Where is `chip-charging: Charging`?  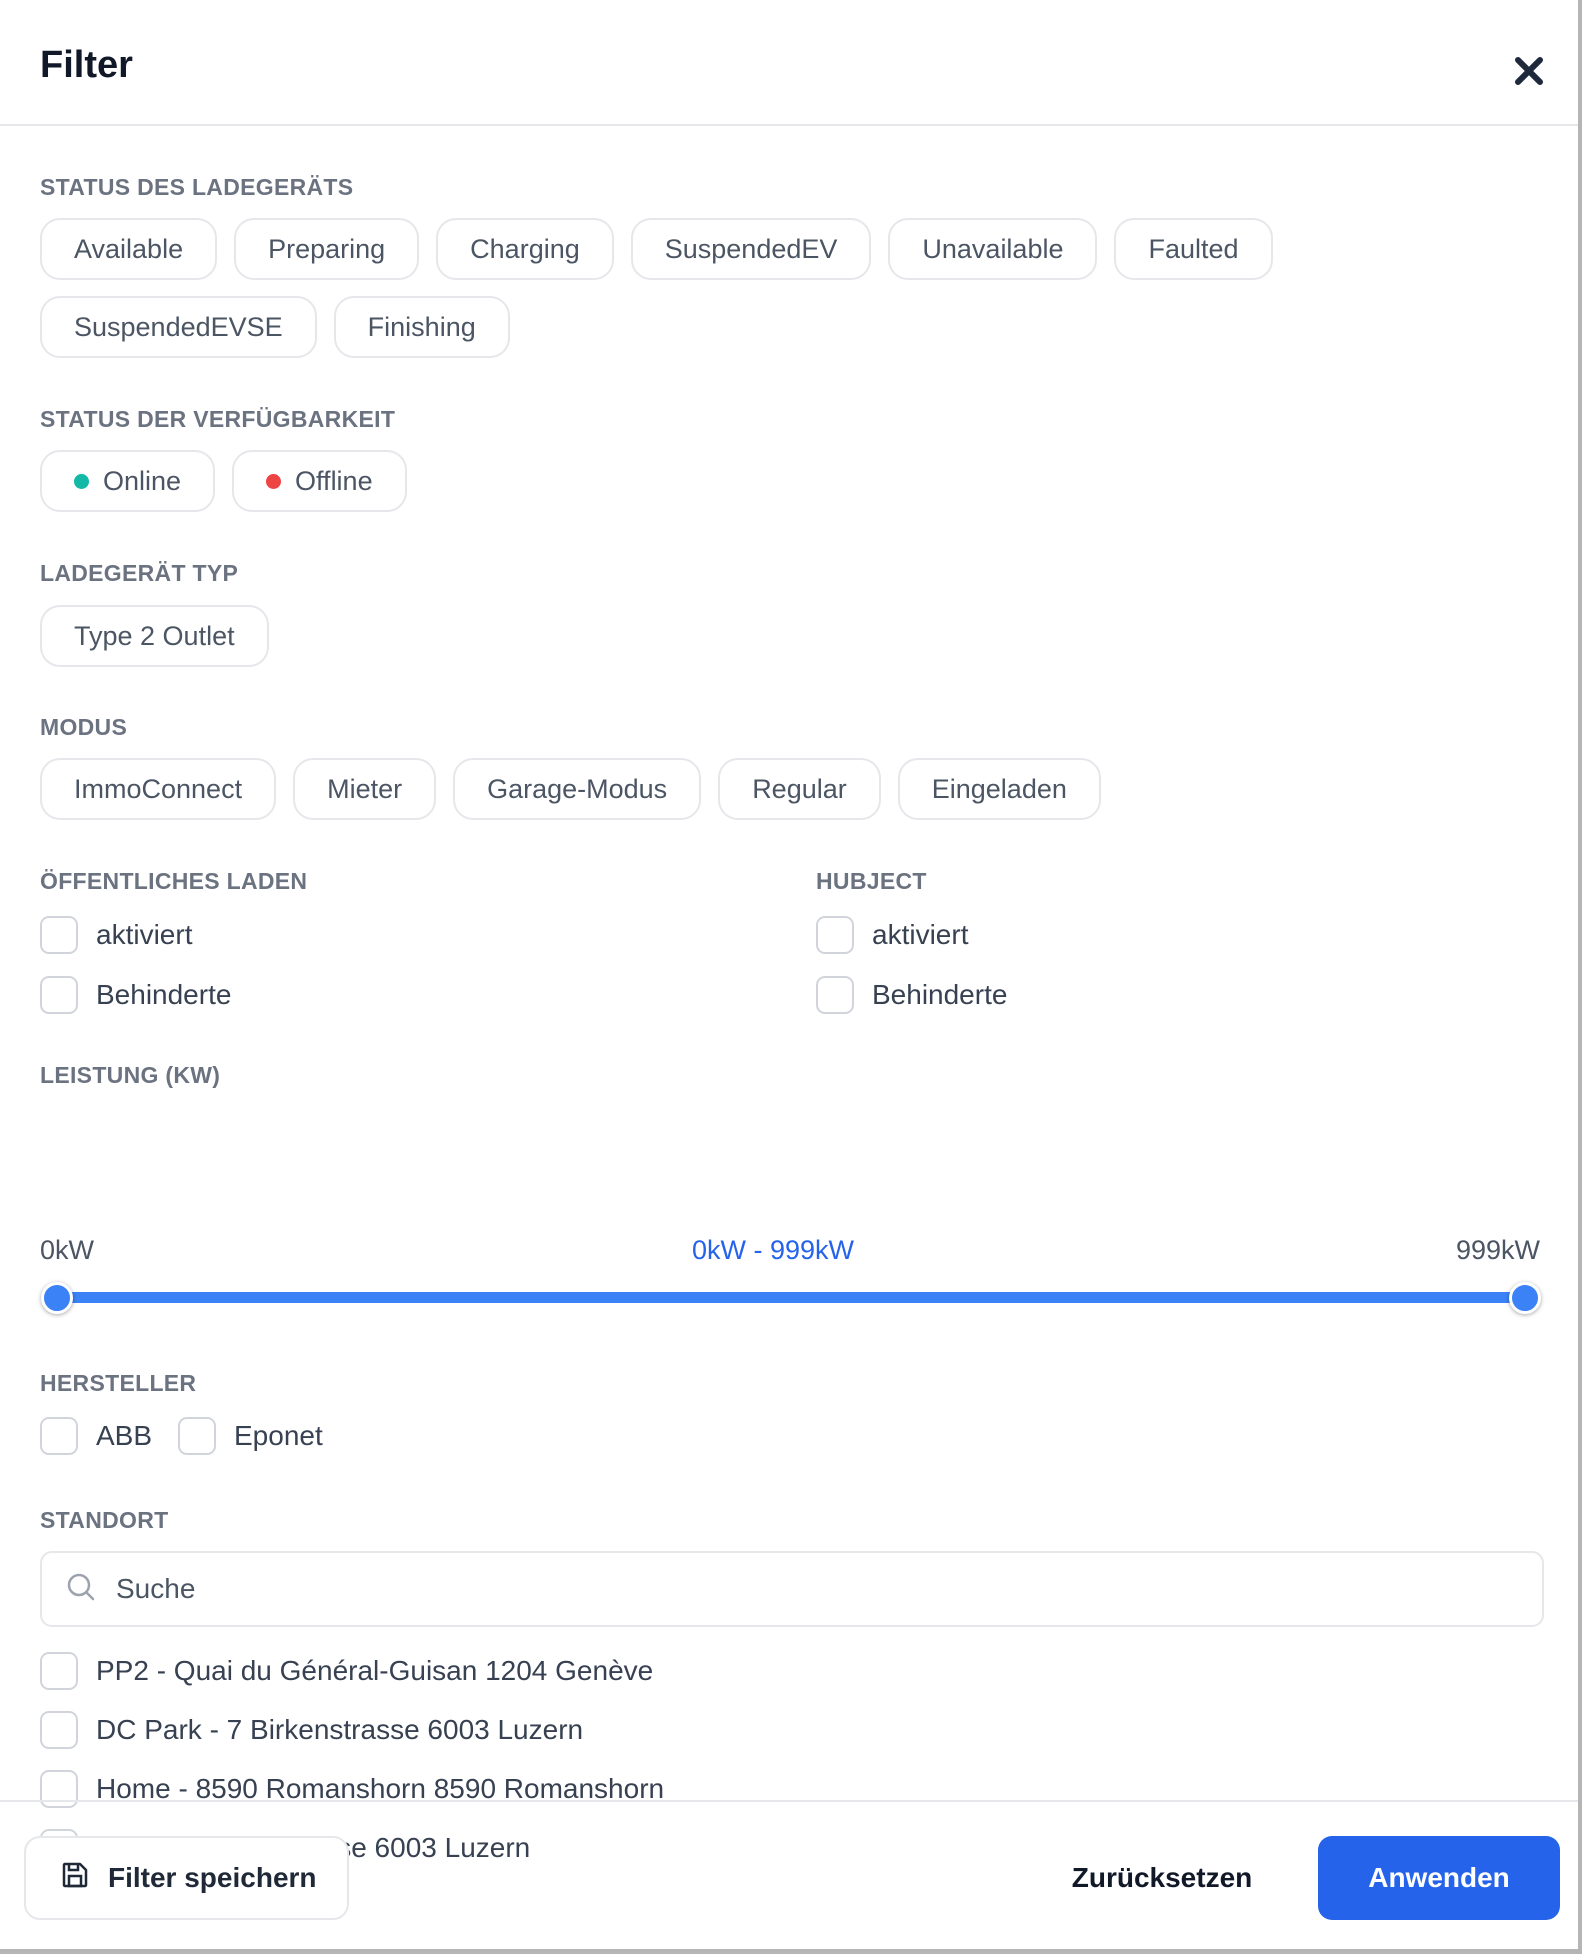
chip-charging: Charging is located at coordinates (525, 249).